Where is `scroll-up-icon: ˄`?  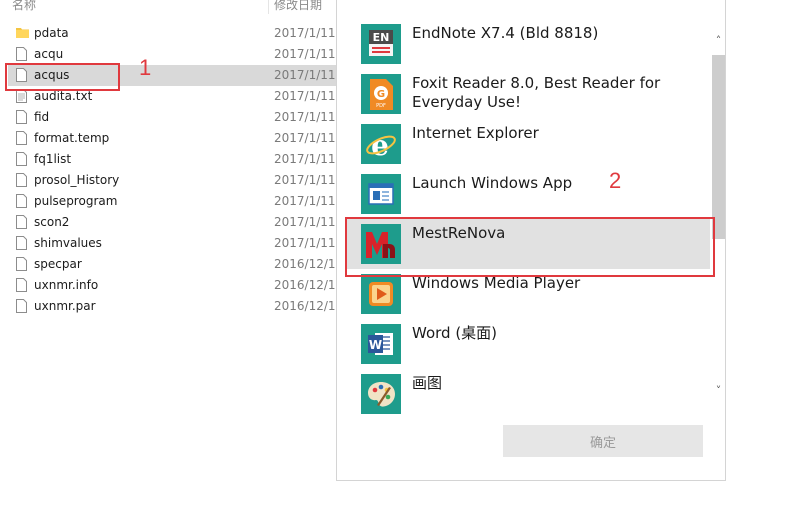
scroll-up-icon: ˄ is located at coordinates (718, 41).